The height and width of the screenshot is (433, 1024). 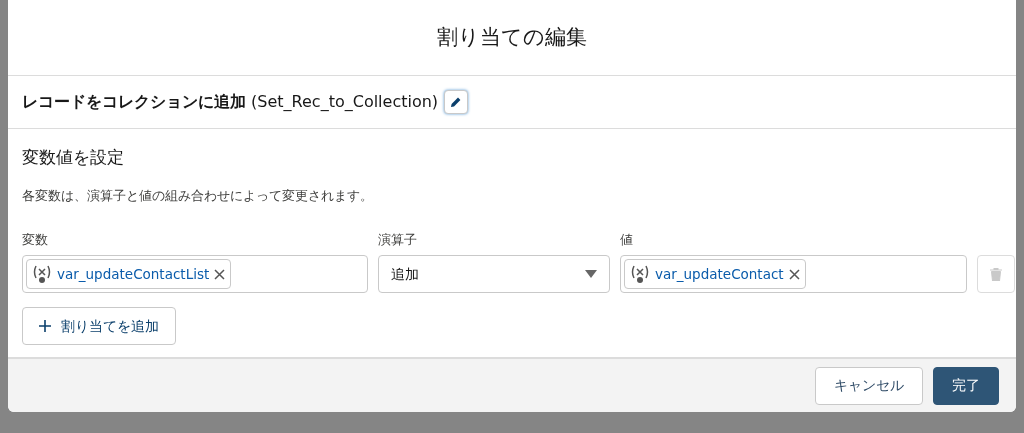 What do you see at coordinates (230, 102) in the screenshot?
I see `element-title: レコードをコレクションに追加 (Set_Rec_to_Collection)` at bounding box center [230, 102].